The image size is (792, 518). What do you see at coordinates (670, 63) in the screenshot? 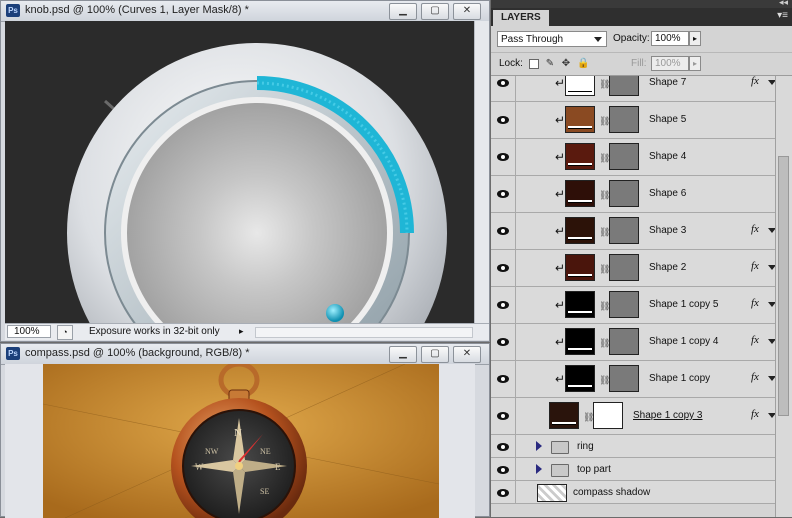
I see `fill-field: 100%` at bounding box center [670, 63].